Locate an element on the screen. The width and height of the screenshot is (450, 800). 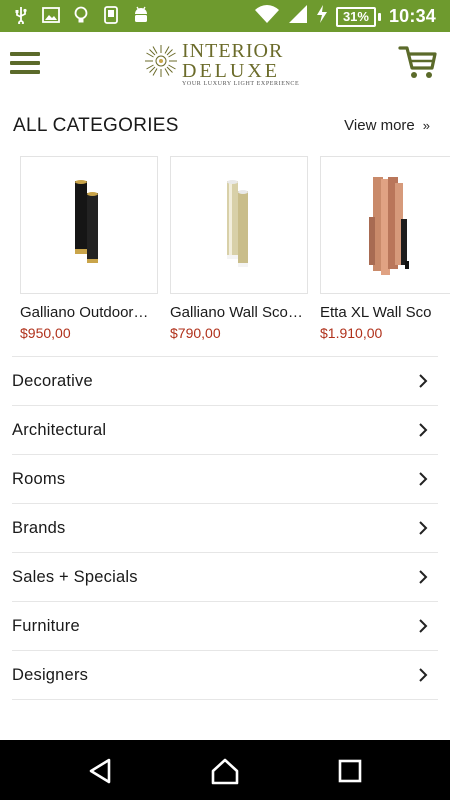
system-navigation-bar is located at coordinates (225, 770).